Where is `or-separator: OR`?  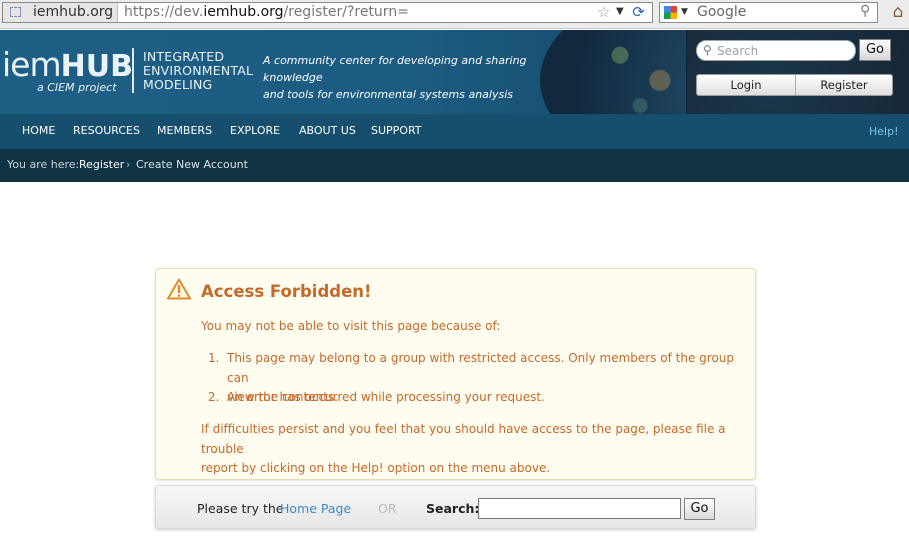
or-separator: OR is located at coordinates (387, 508).